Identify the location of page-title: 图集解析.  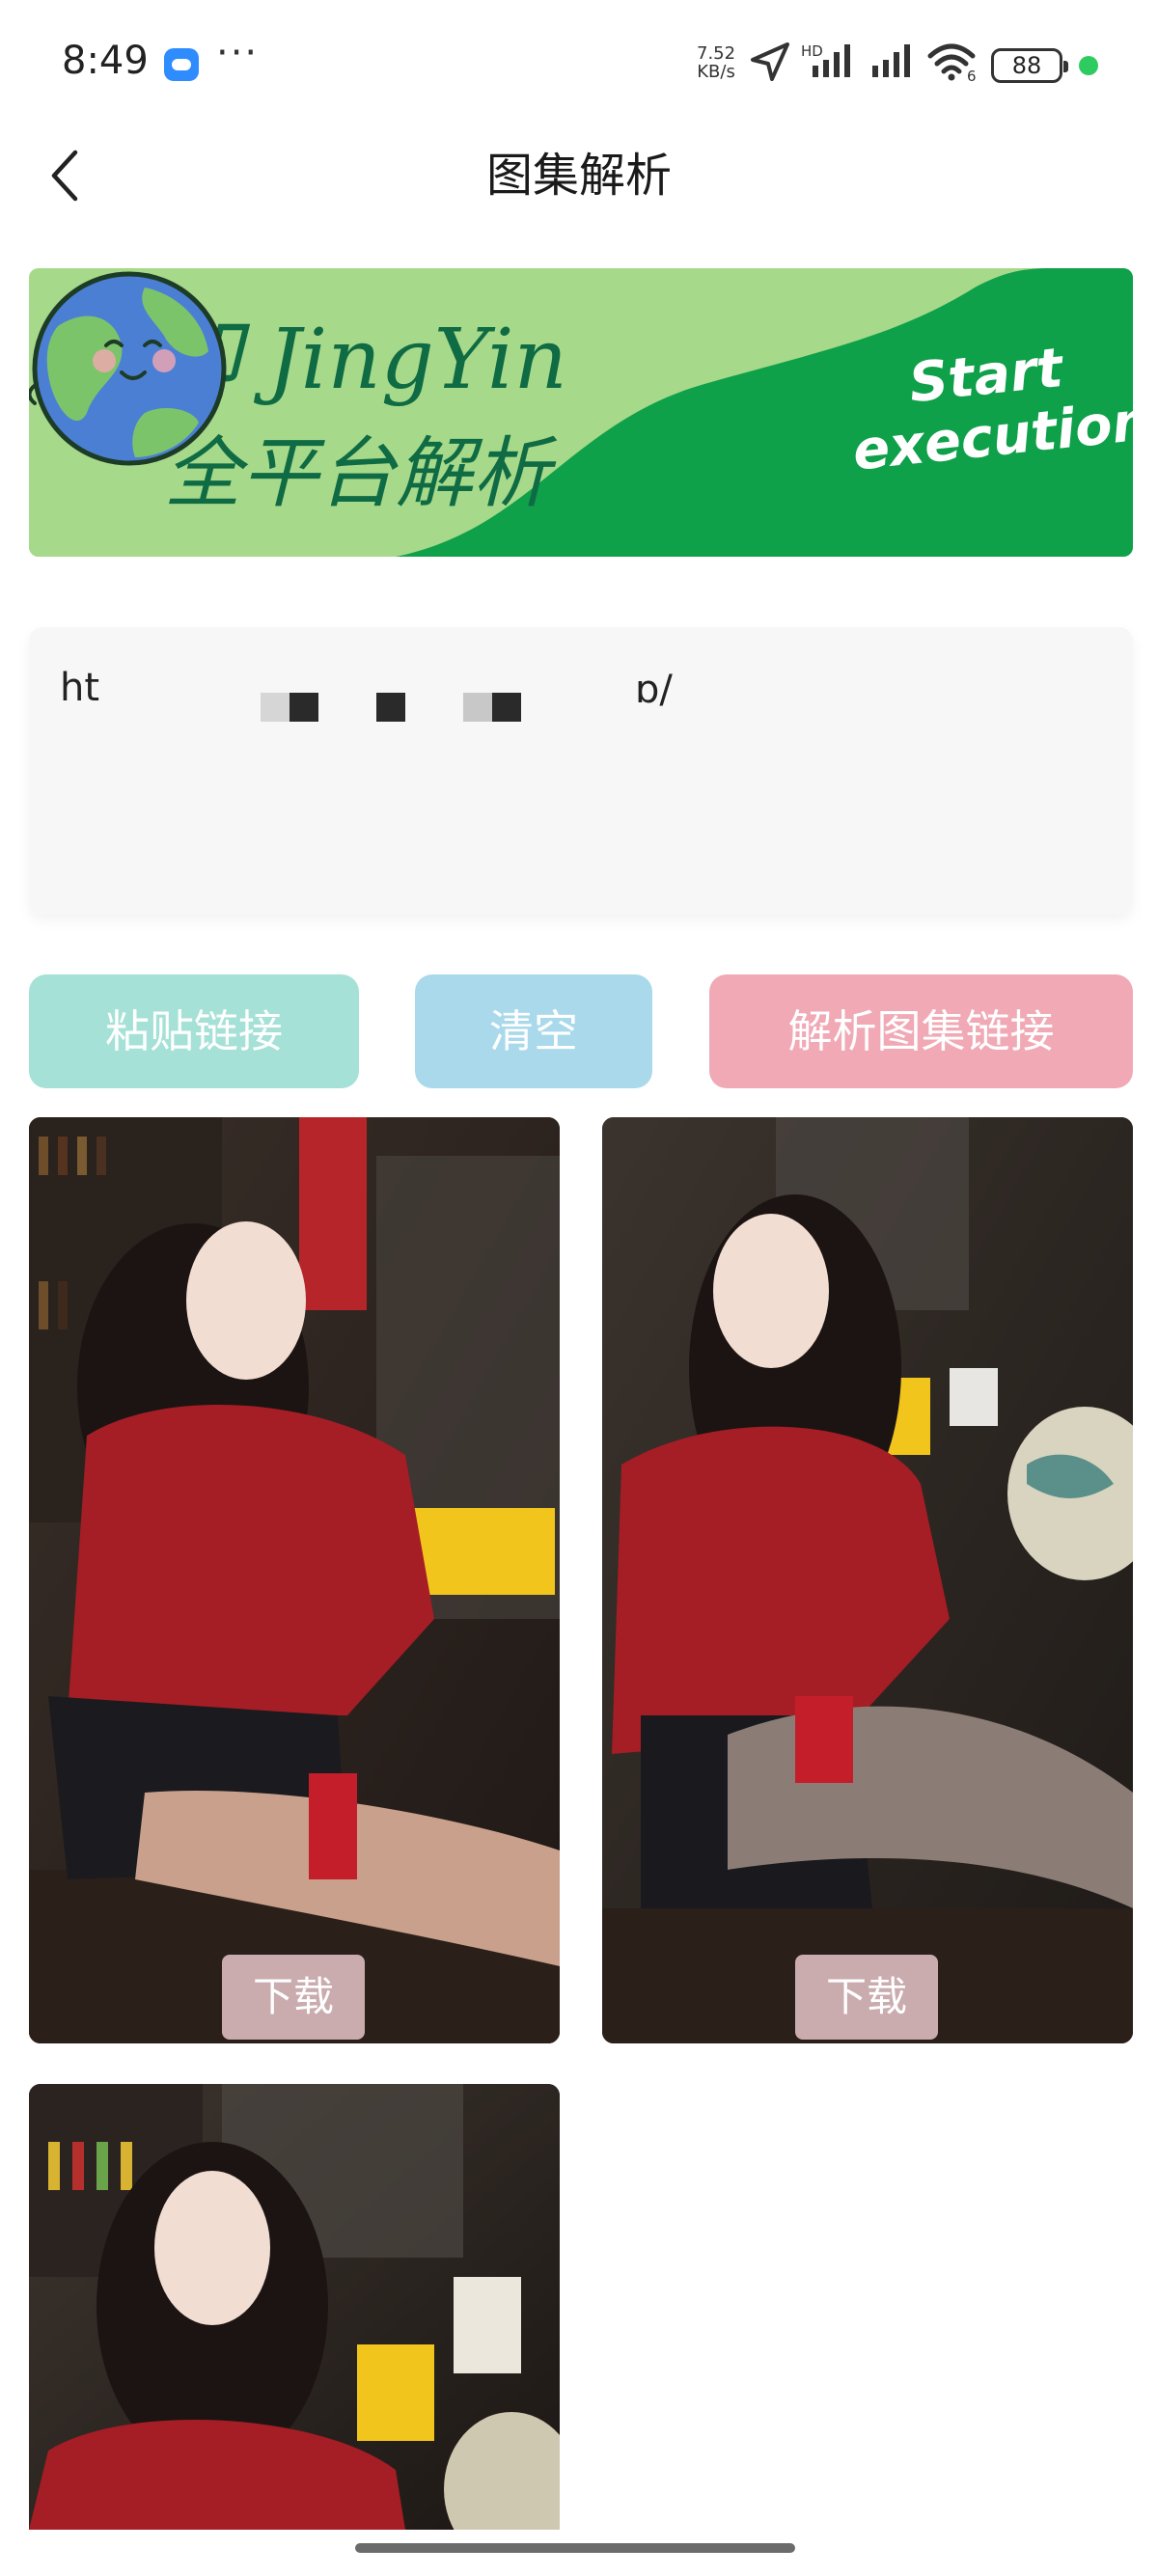
(578, 176).